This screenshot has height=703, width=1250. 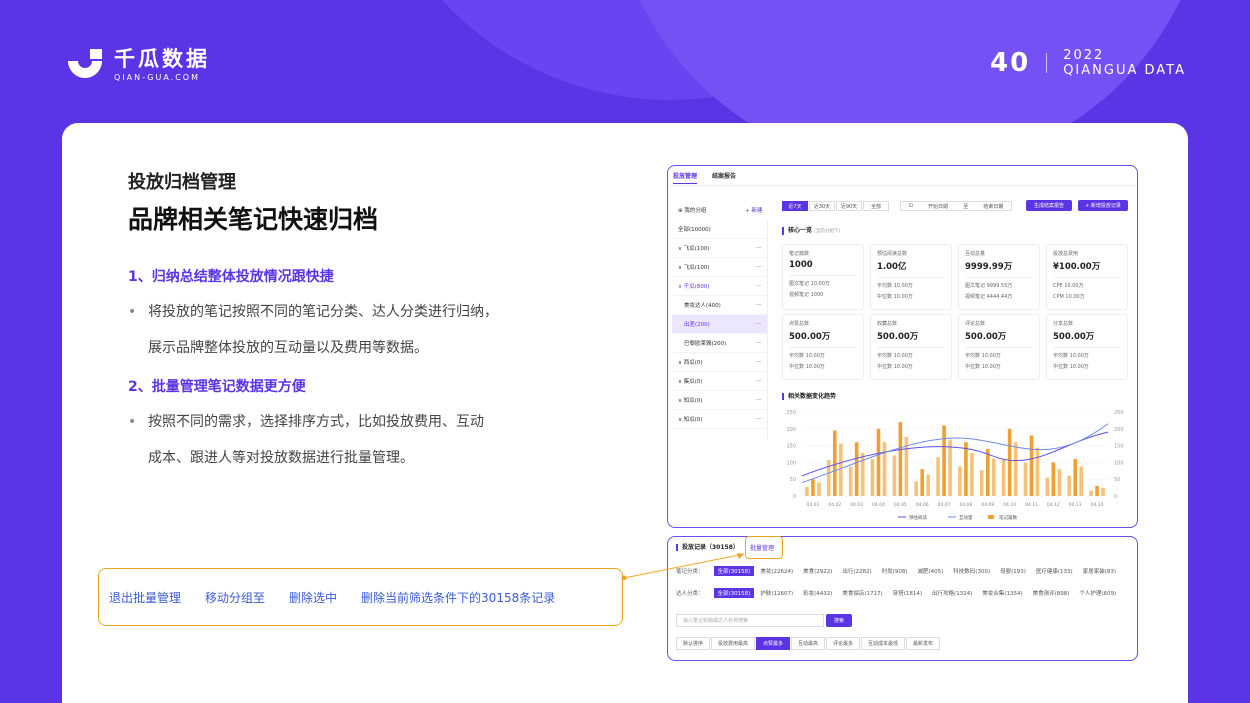 What do you see at coordinates (876, 206) in the screenshot?
I see `filter-all: 全部` at bounding box center [876, 206].